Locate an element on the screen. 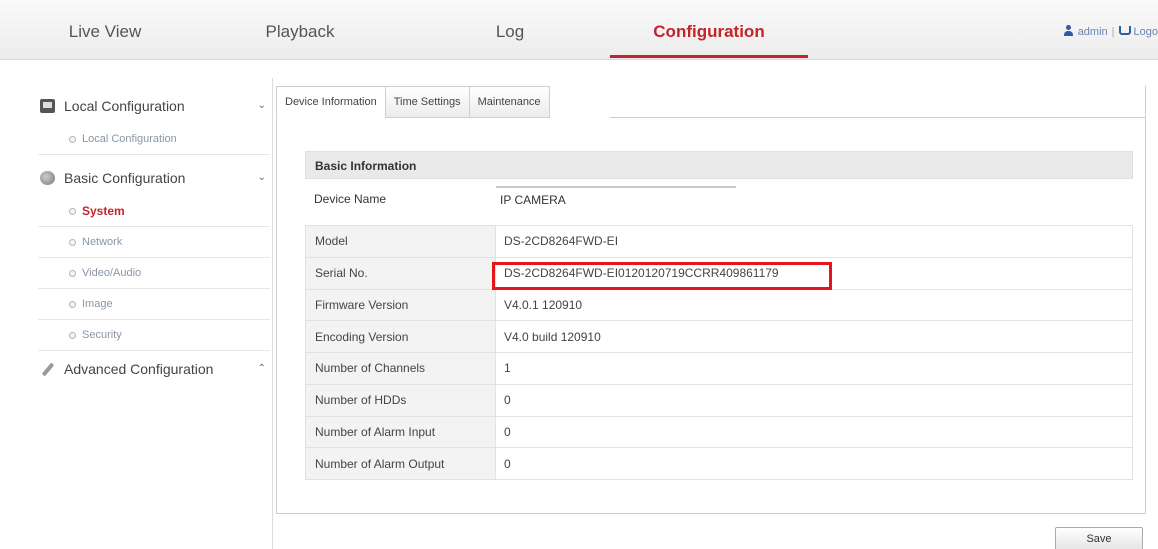 This screenshot has width=1158, height=549. wrench-icon is located at coordinates (47, 369).